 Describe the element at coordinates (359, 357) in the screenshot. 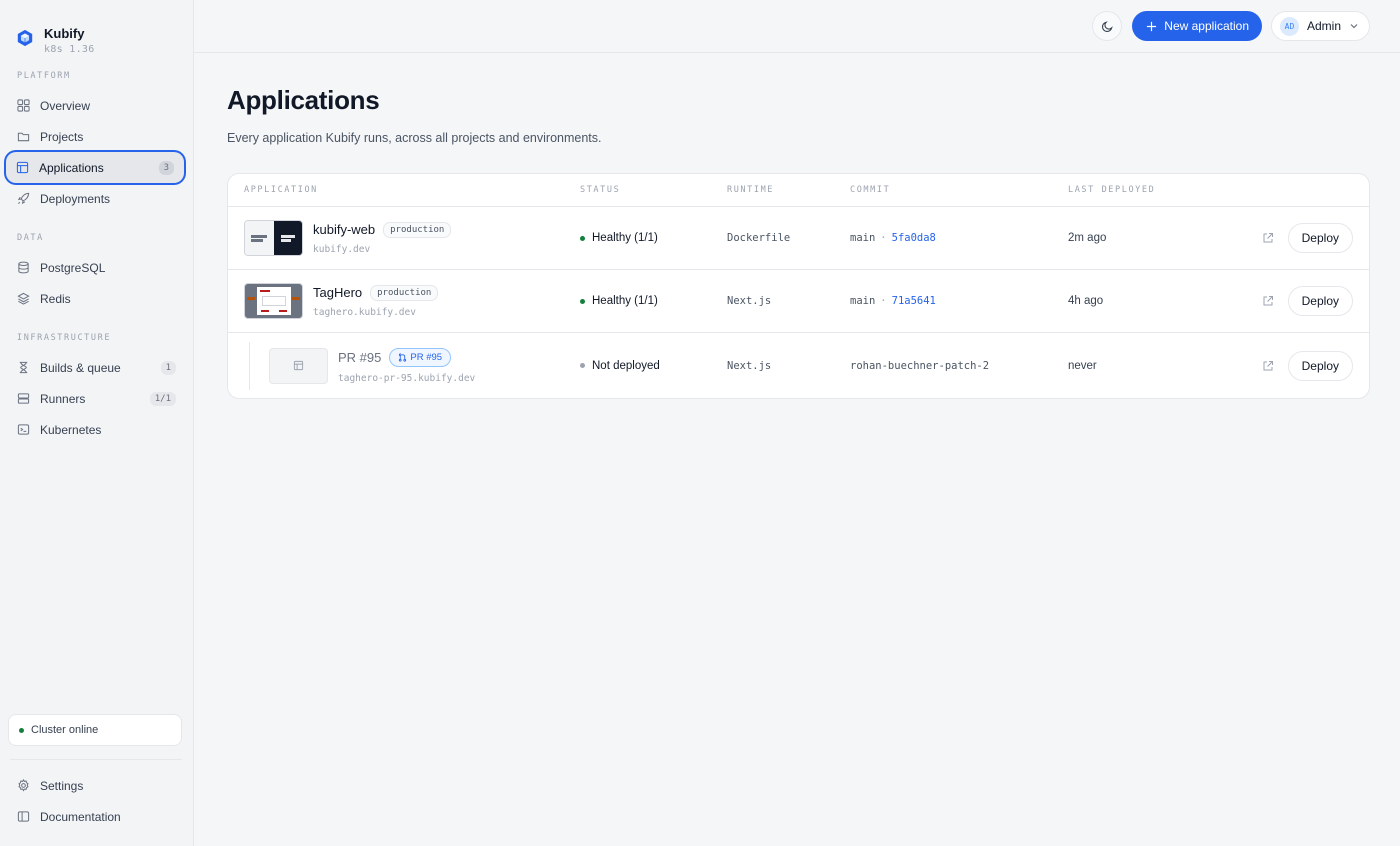

I see `app-name-link: PR #95` at that location.